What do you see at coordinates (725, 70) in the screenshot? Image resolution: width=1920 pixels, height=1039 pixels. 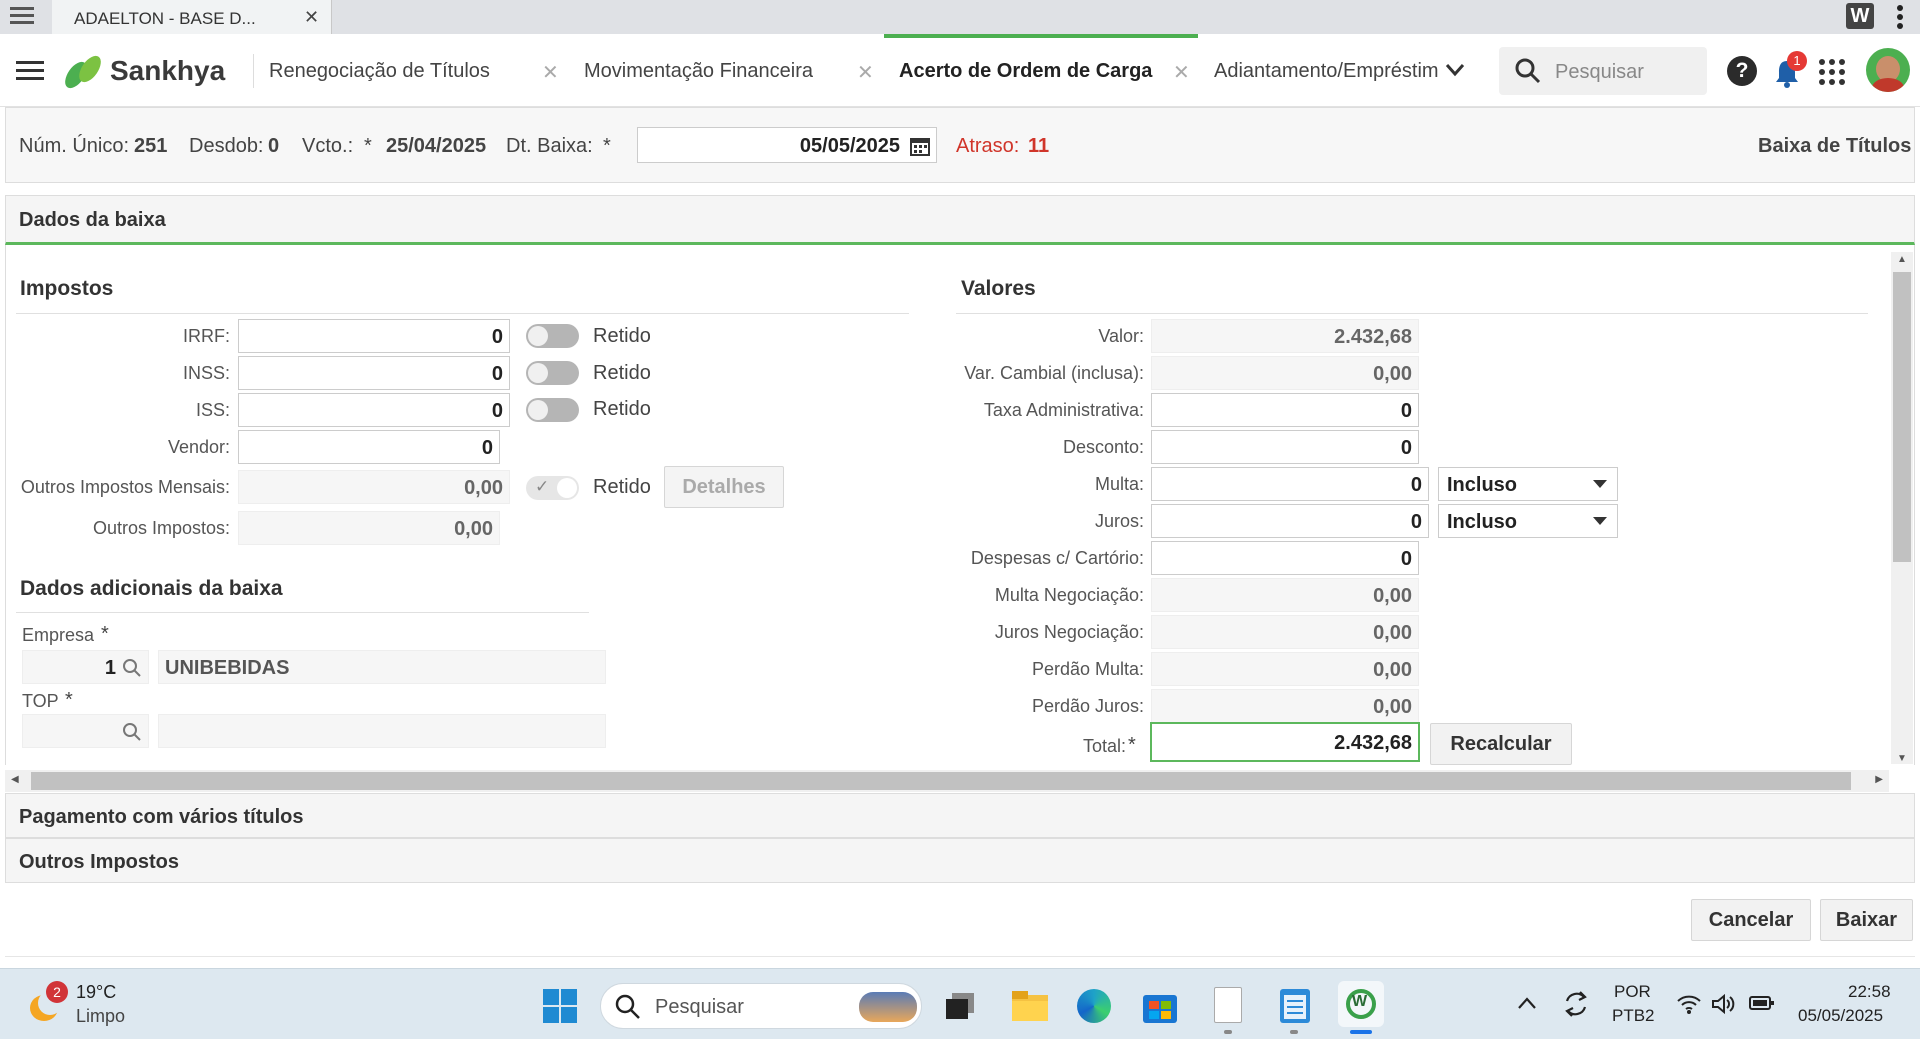 I see `tab-movimentacao: Movimentação Financeira ✕` at bounding box center [725, 70].